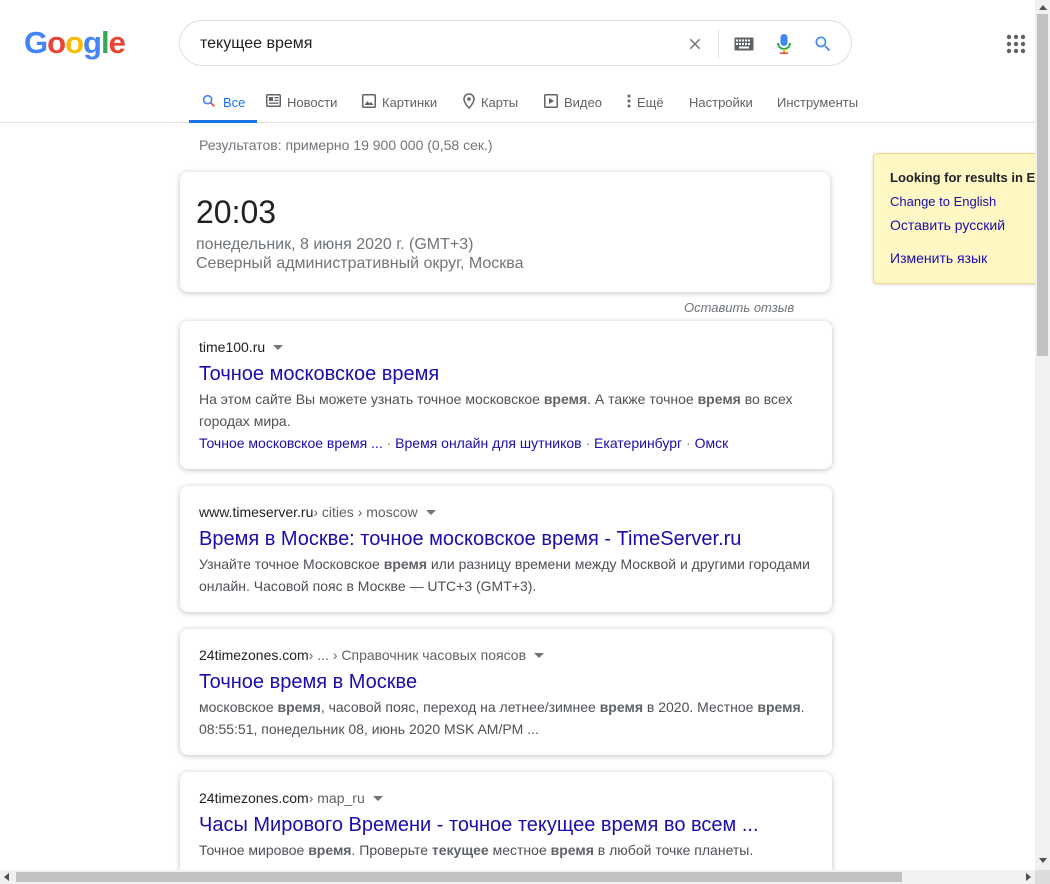  What do you see at coordinates (459, 877) in the screenshot?
I see `horizontal-scroll-thumb` at bounding box center [459, 877].